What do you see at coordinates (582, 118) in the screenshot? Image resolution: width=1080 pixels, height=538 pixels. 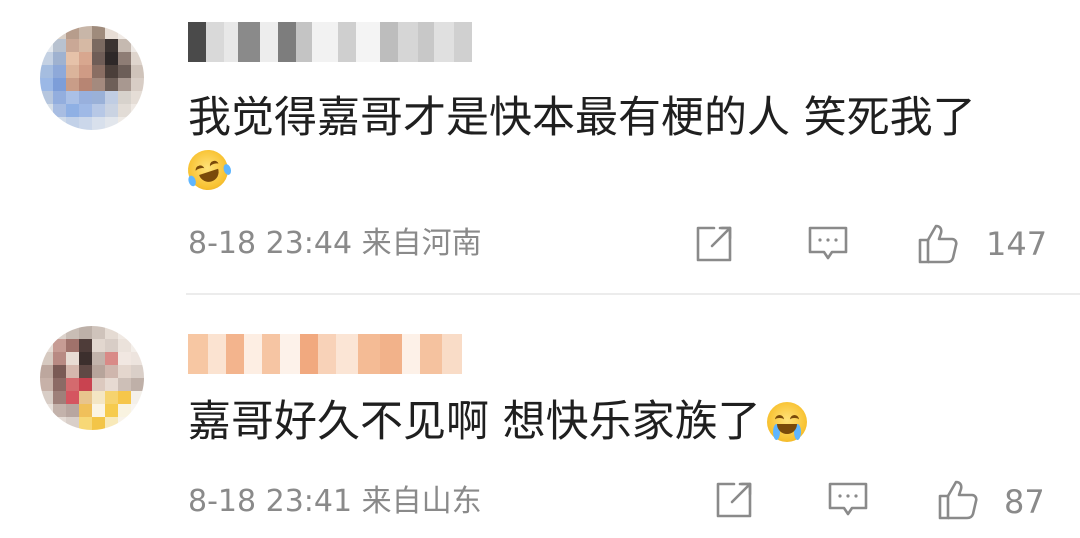 I see `comment-text: 我觉得嘉哥才是快本最有梗的人 笑死我了` at bounding box center [582, 118].